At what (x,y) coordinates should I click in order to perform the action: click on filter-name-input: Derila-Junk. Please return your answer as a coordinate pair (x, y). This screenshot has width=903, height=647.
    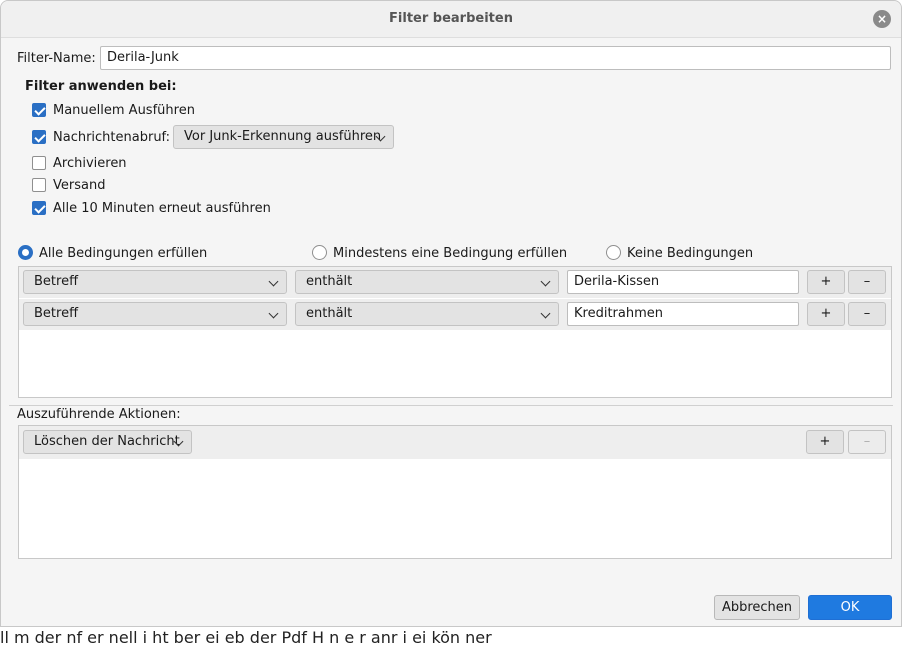
    Looking at the image, I should click on (495, 58).